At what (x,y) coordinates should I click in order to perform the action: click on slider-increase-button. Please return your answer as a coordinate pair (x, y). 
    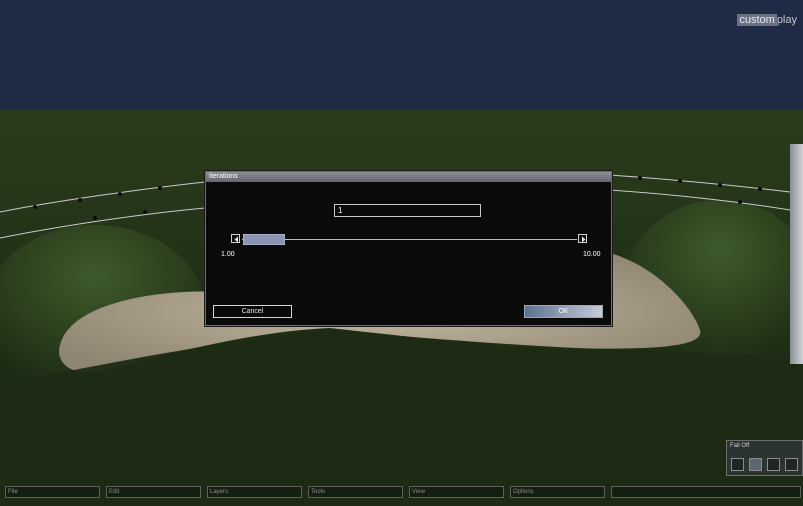
    Looking at the image, I should click on (582, 238).